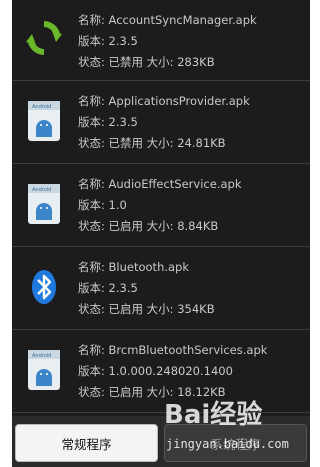  I want to click on app-name: 名称: AccountSyncManager.apk, so click(167, 20).